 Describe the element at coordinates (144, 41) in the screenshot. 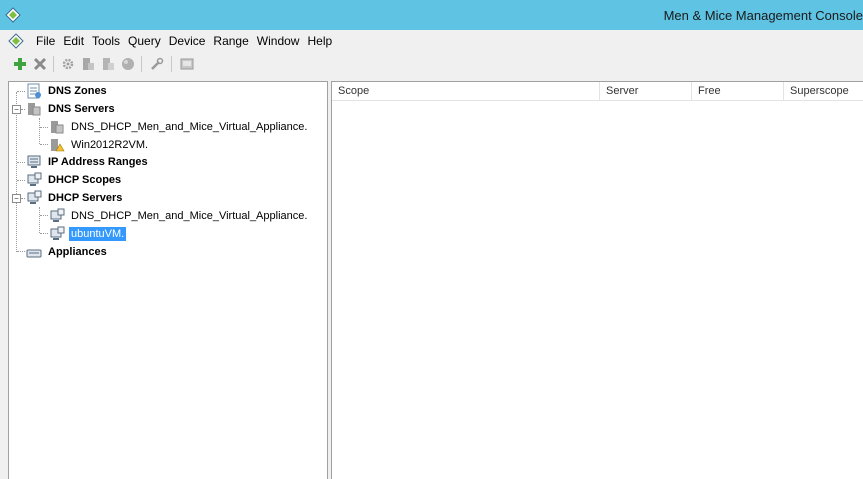

I see `menu-query: Query` at that location.